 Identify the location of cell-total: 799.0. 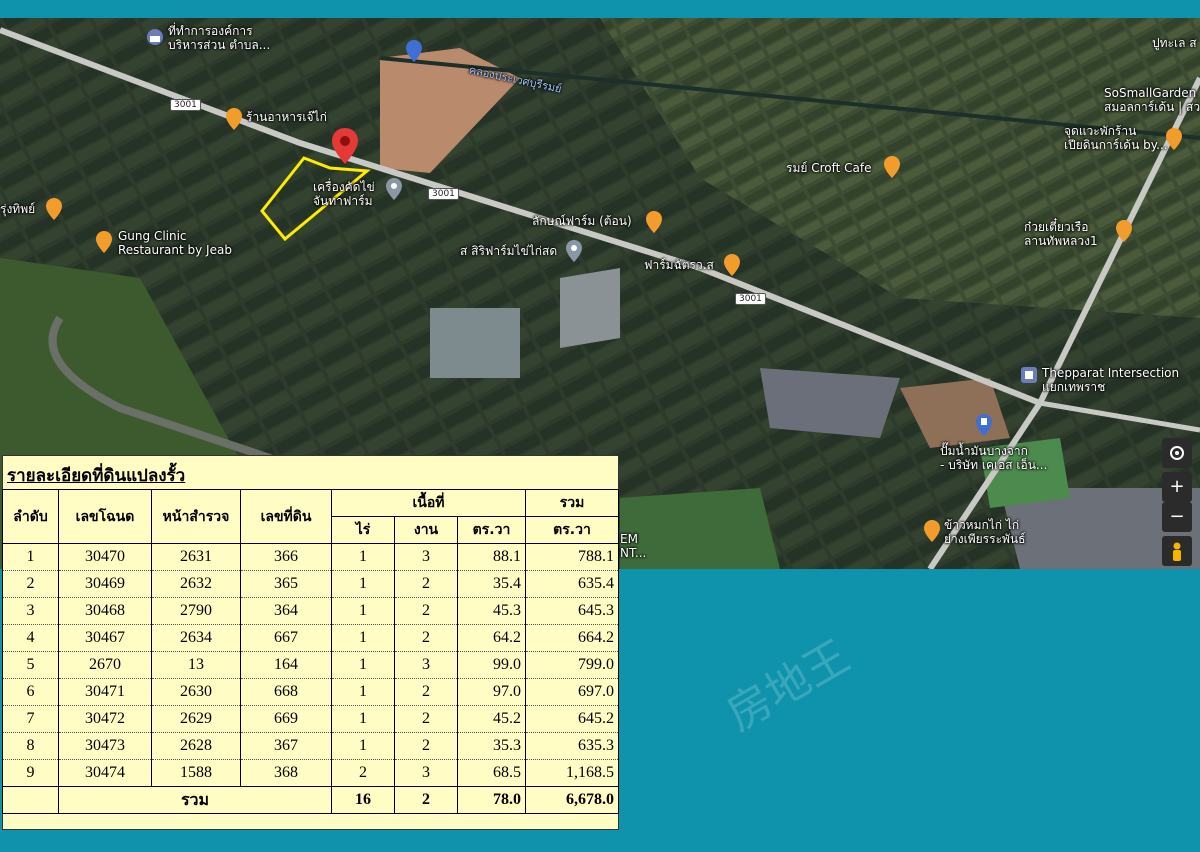
(572, 665).